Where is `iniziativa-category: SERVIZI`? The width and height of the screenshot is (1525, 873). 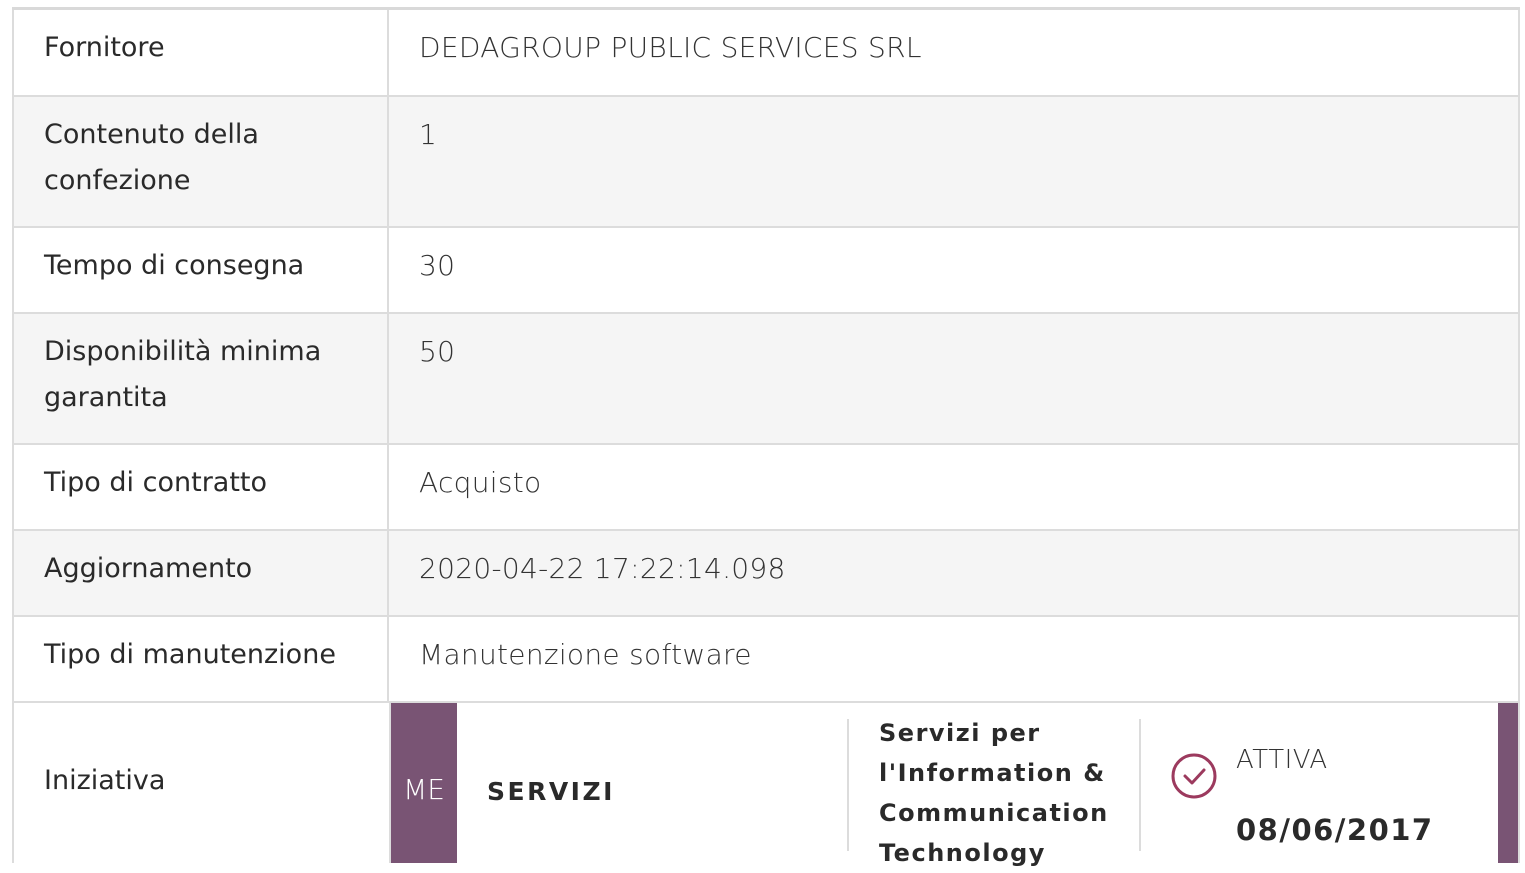 iniziativa-category: SERVIZI is located at coordinates (551, 791).